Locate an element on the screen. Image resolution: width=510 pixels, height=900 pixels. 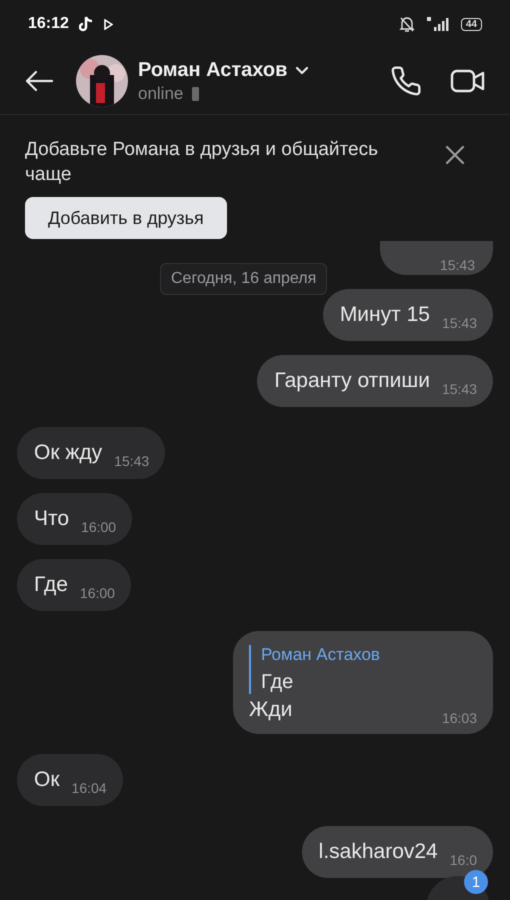
quote-text: Где is located at coordinates (277, 682).